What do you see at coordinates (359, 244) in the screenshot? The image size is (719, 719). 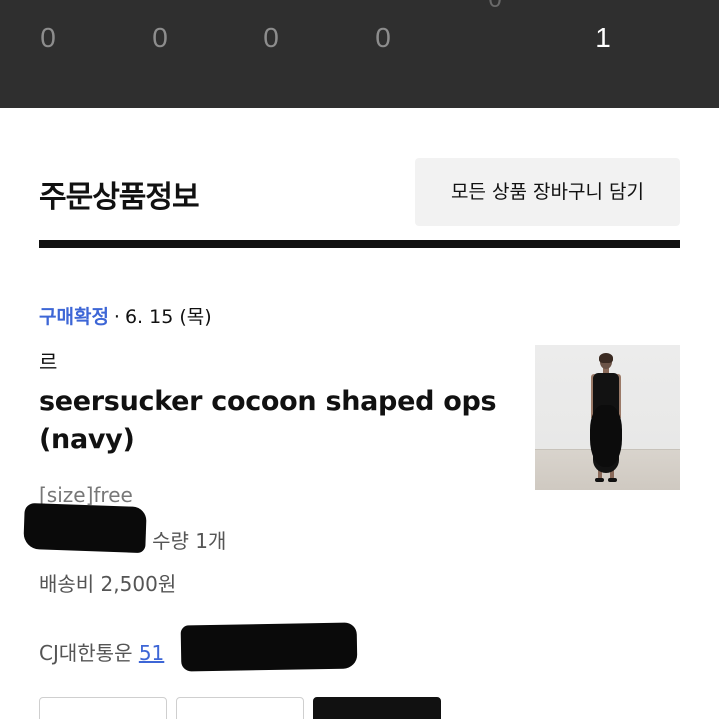 I see `section-divider` at bounding box center [359, 244].